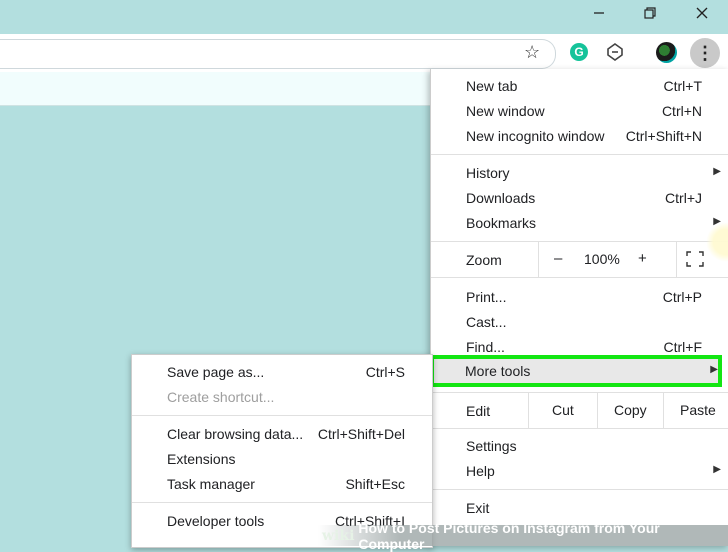 The width and height of the screenshot is (728, 552). Describe the element at coordinates (615, 52) in the screenshot. I see `link-icon` at that location.